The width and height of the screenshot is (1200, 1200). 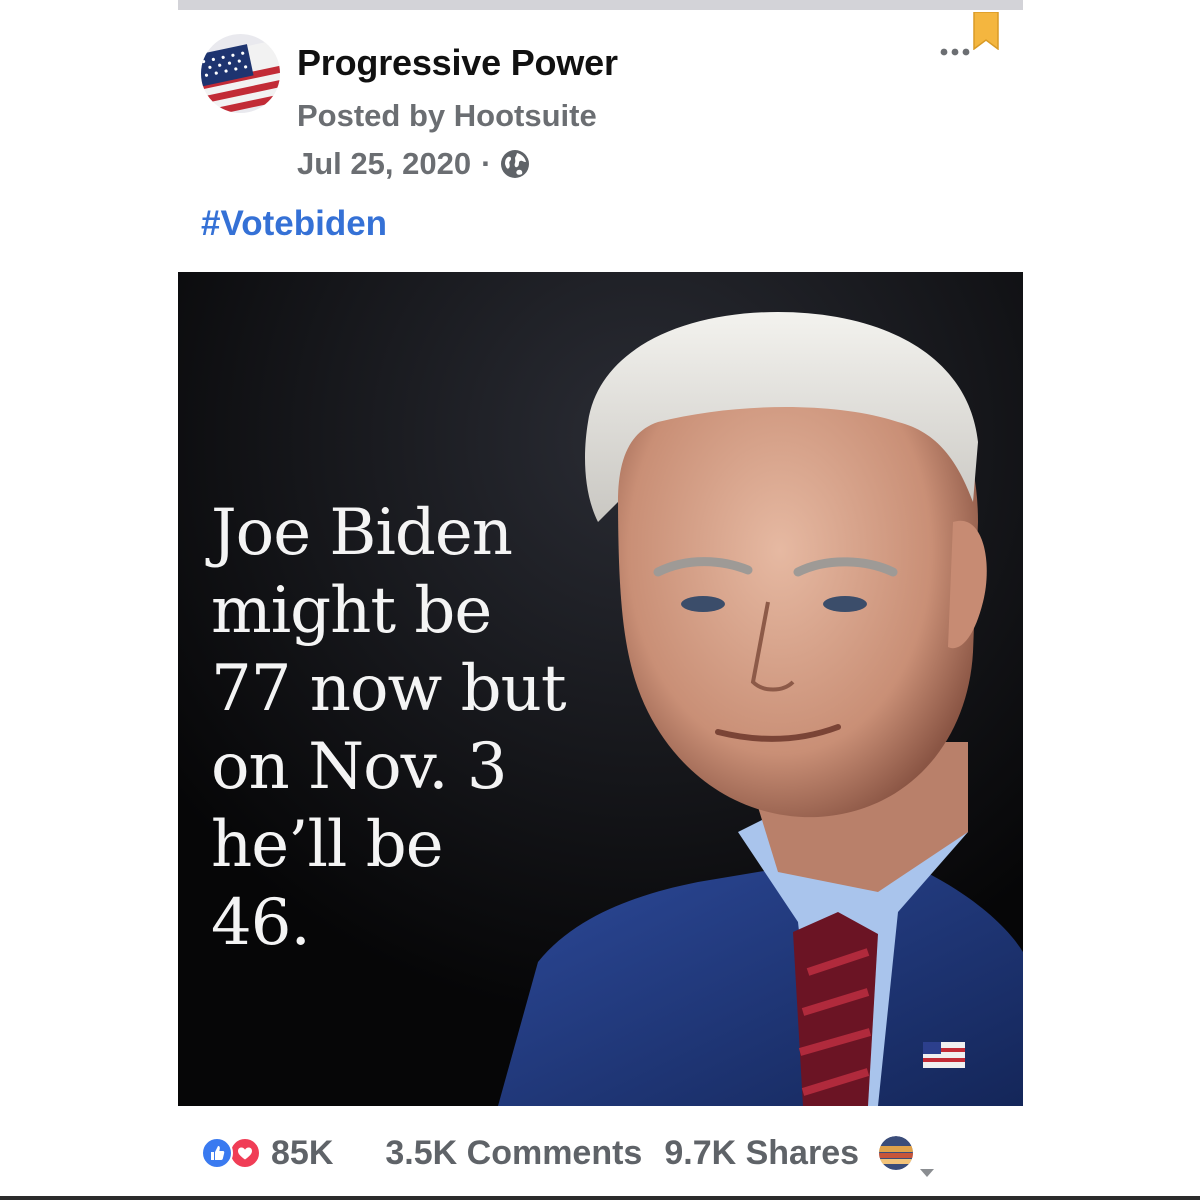 What do you see at coordinates (927, 1162) in the screenshot?
I see `chevron-down-icon` at bounding box center [927, 1162].